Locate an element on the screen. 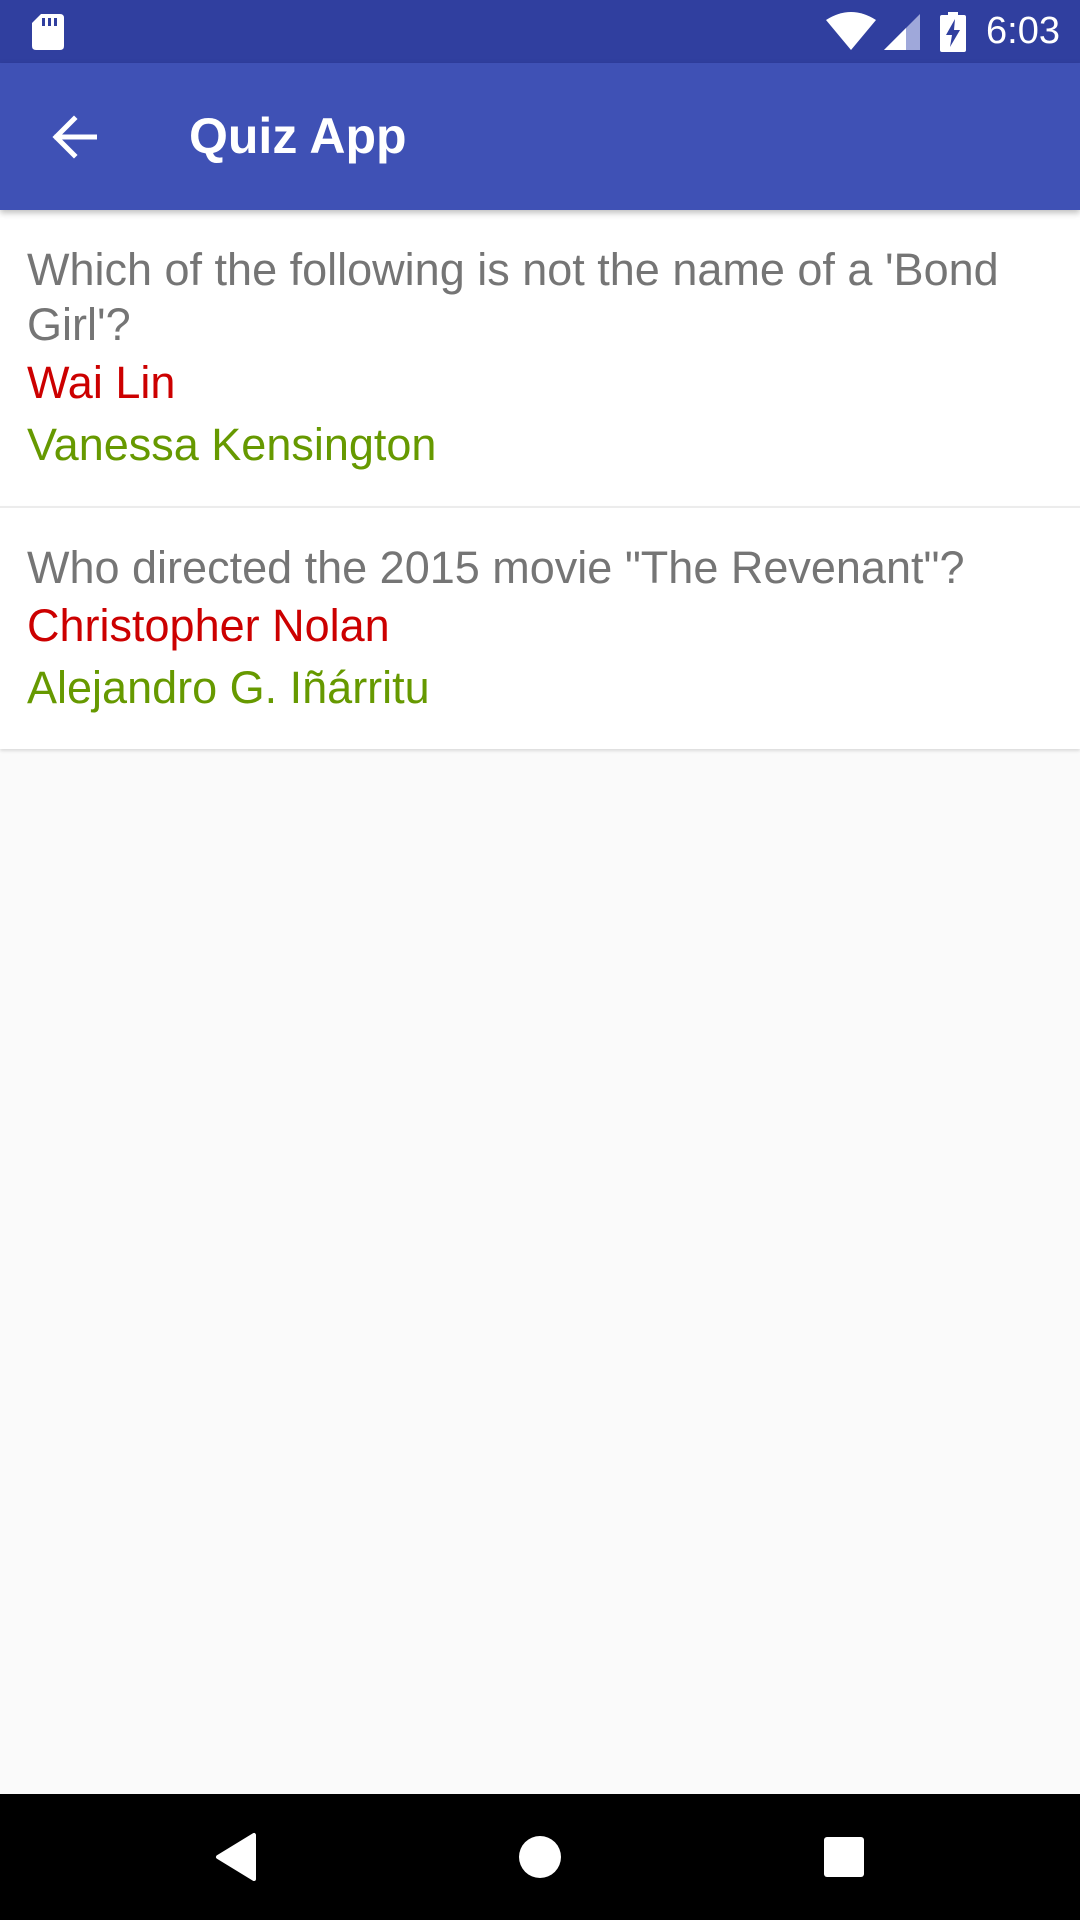 The image size is (1080, 1920). back-triangle-icon is located at coordinates (236, 1857).